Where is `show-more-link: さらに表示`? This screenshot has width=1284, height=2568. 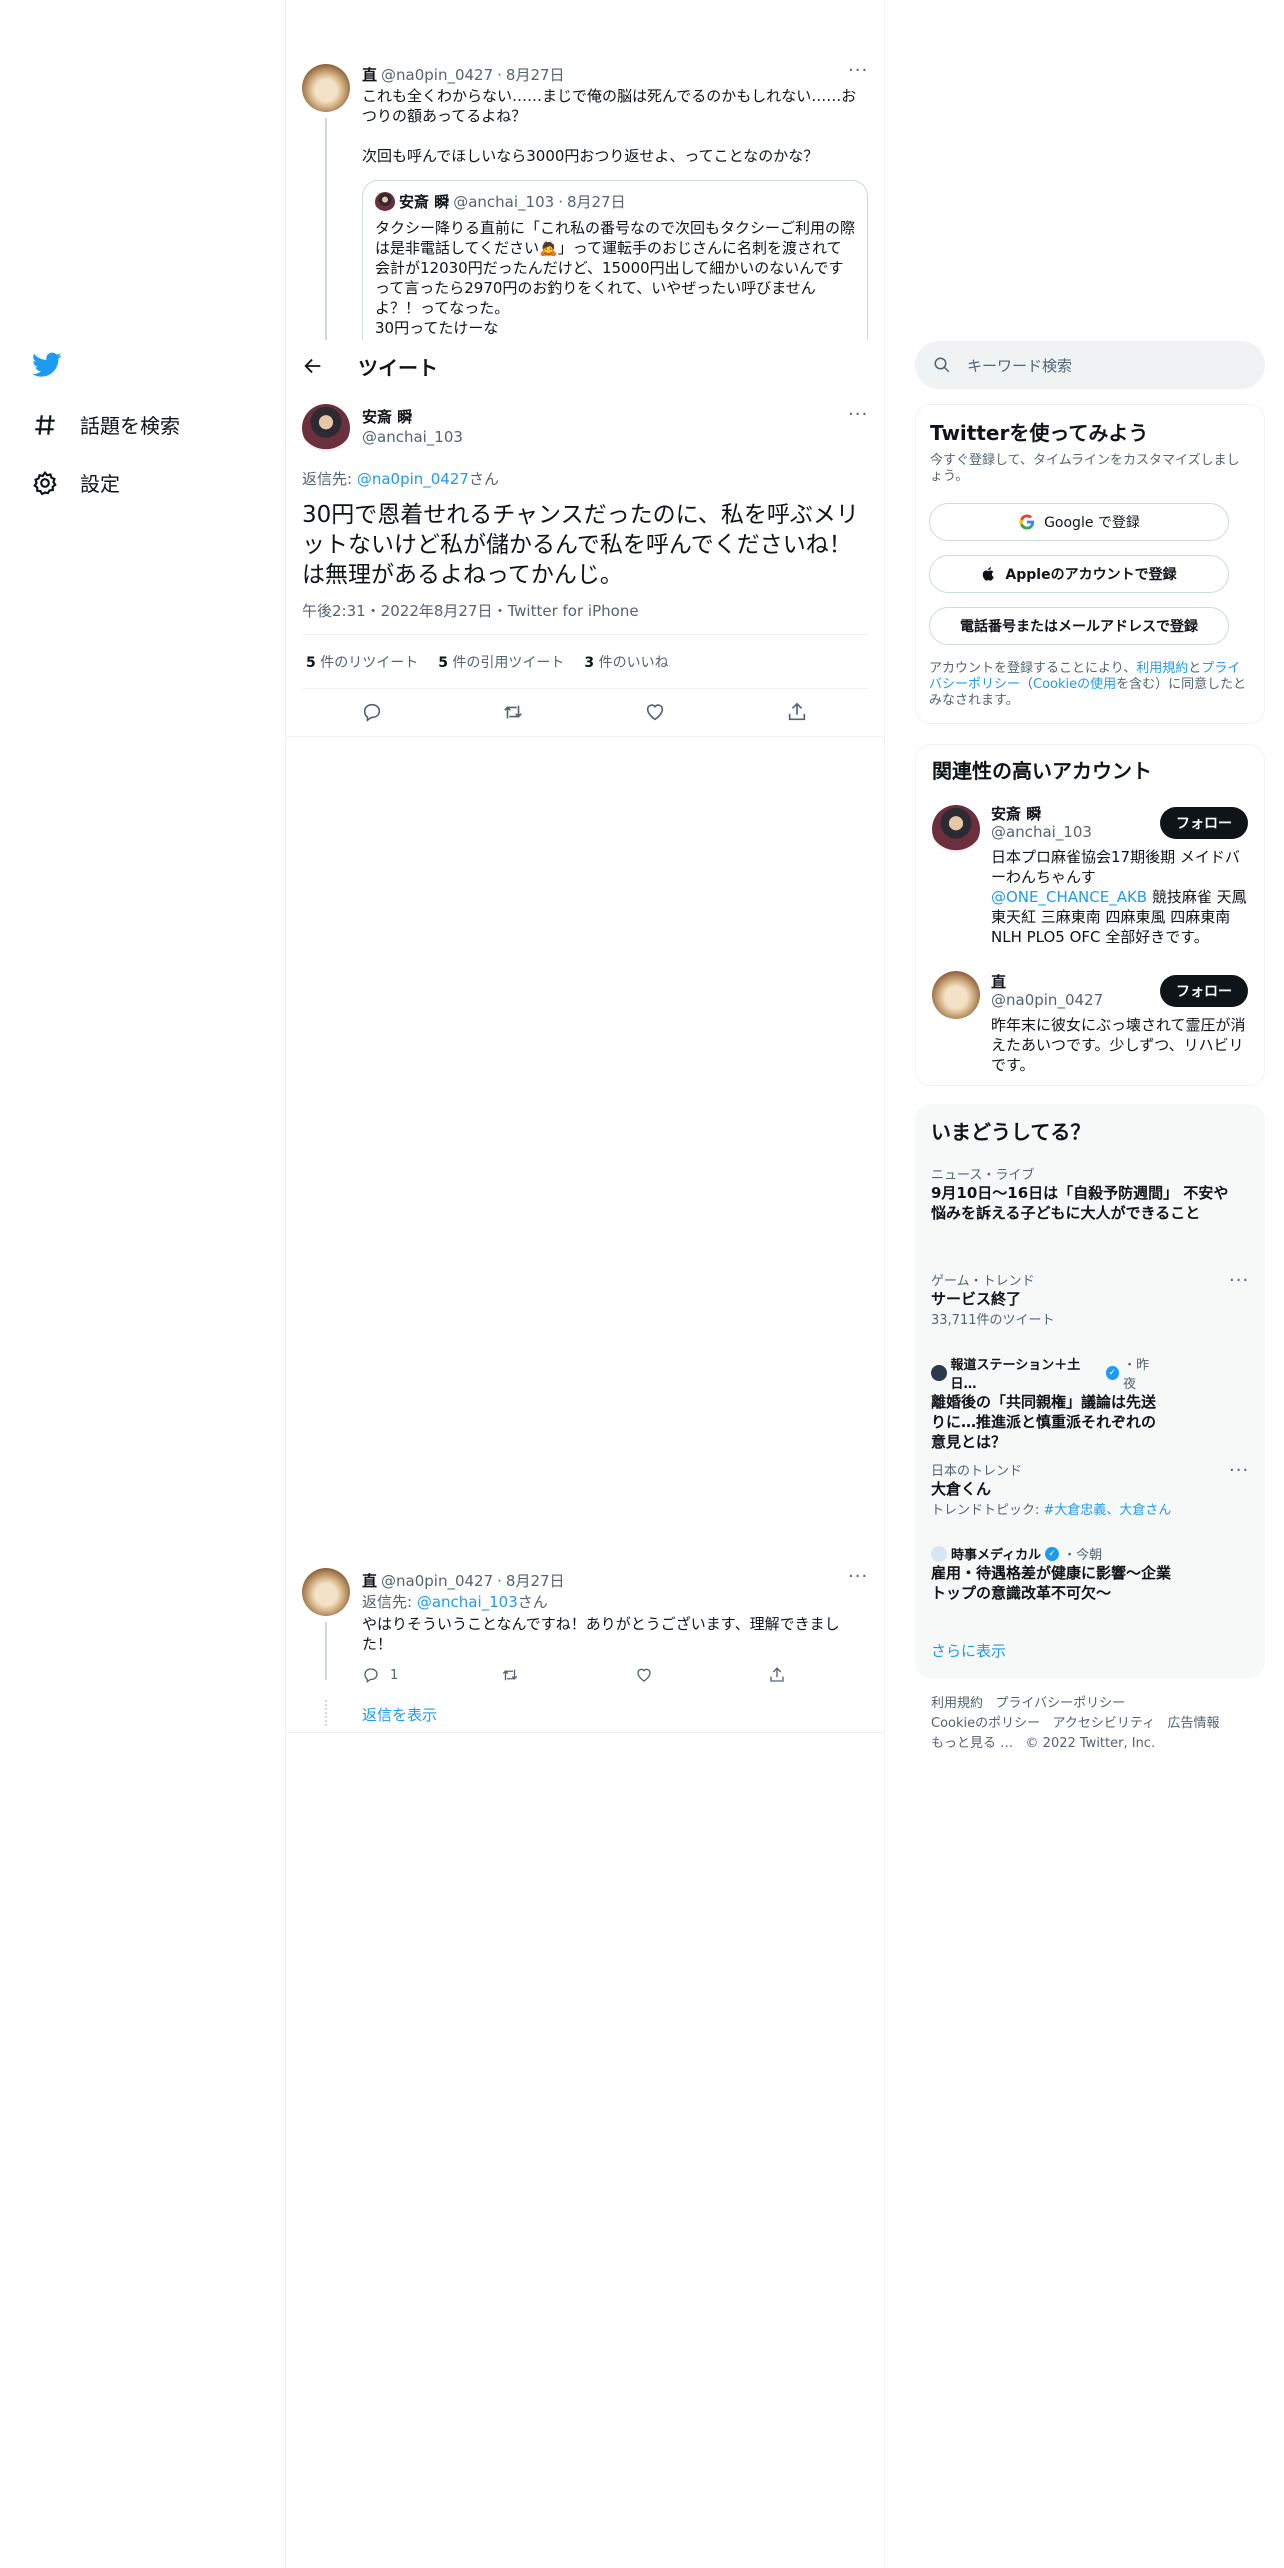 show-more-link: さらに表示 is located at coordinates (968, 1650).